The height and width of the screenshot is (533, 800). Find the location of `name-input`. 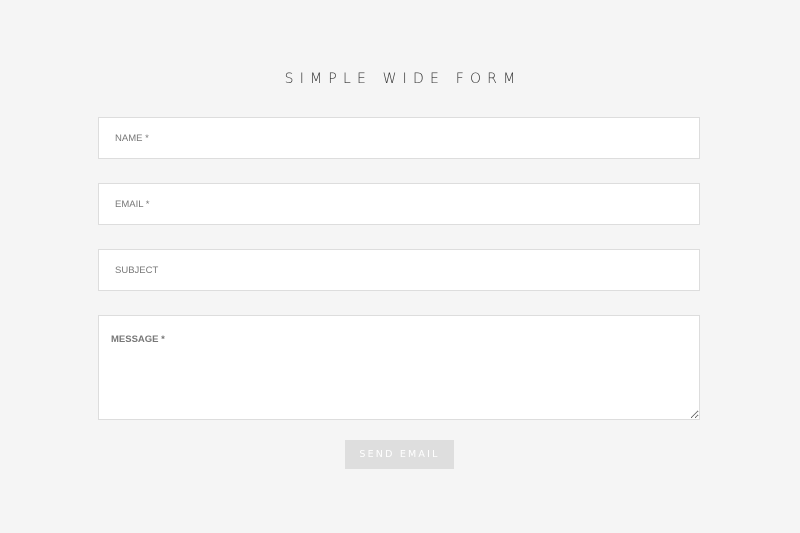

name-input is located at coordinates (399, 138).